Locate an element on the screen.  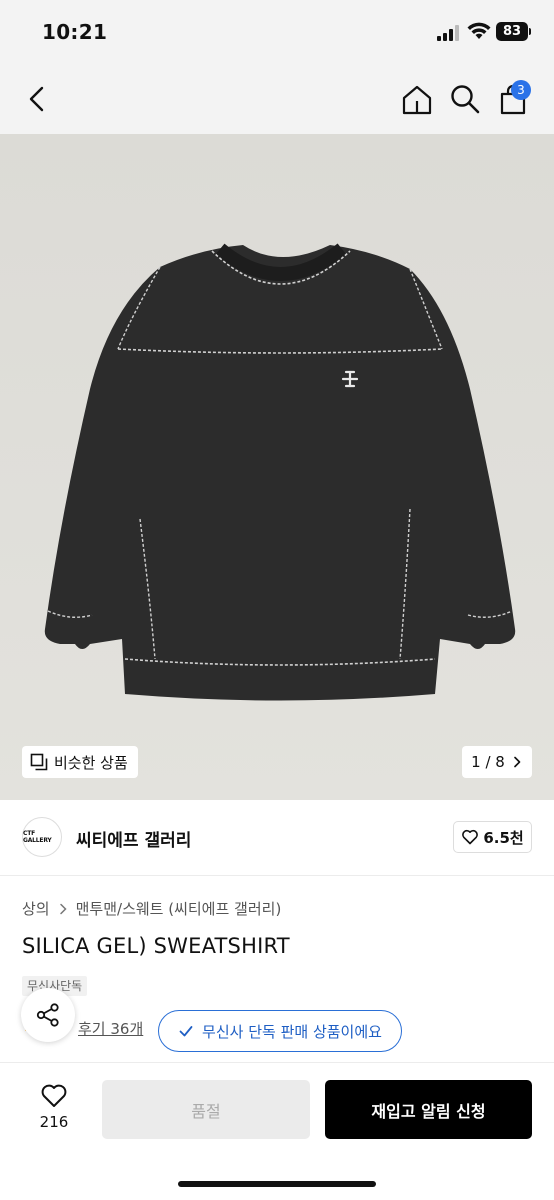
home-icon is located at coordinates (417, 100).